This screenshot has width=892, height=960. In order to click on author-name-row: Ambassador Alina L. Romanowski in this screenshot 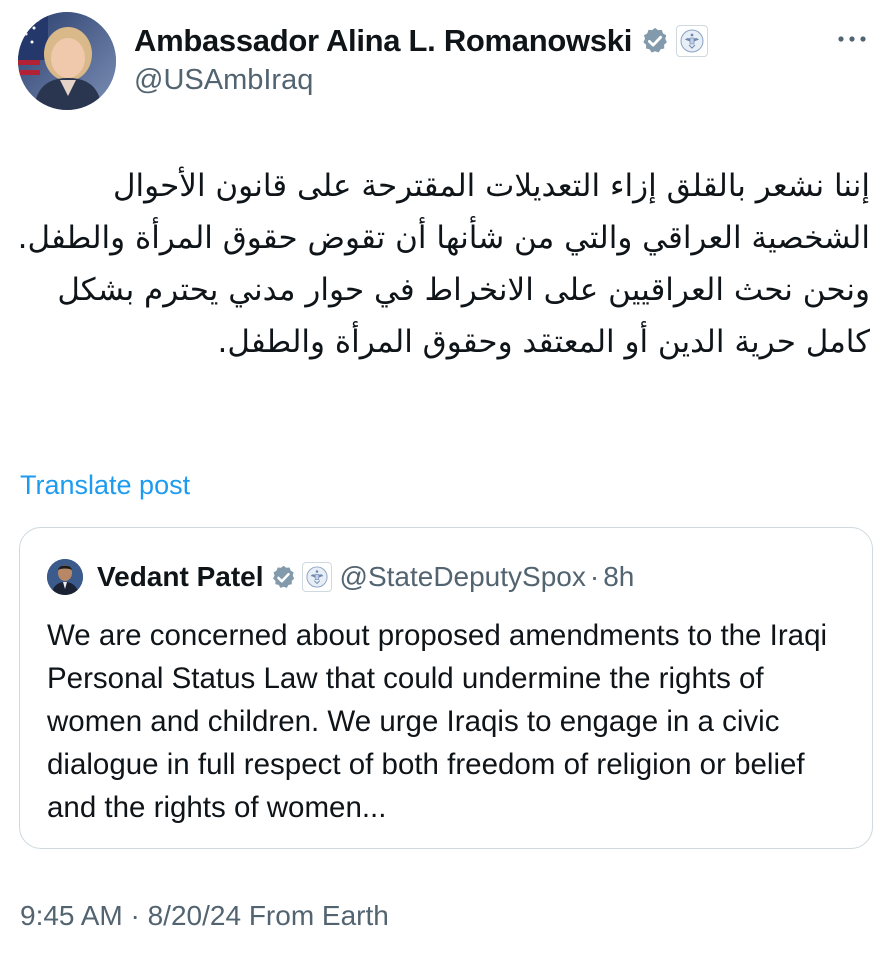, I will do `click(421, 41)`.